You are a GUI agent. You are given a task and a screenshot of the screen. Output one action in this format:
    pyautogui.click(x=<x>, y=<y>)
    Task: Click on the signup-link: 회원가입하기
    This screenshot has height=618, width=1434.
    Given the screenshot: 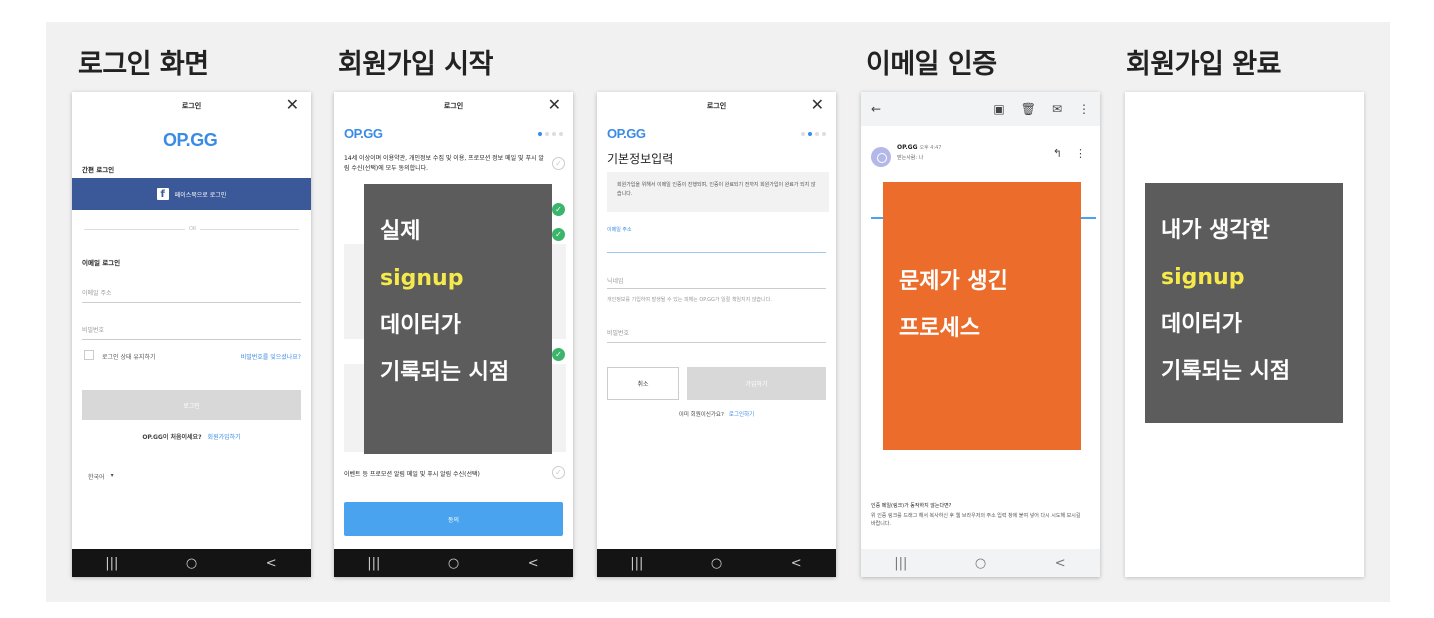 What is the action you would take?
    pyautogui.click(x=224, y=436)
    